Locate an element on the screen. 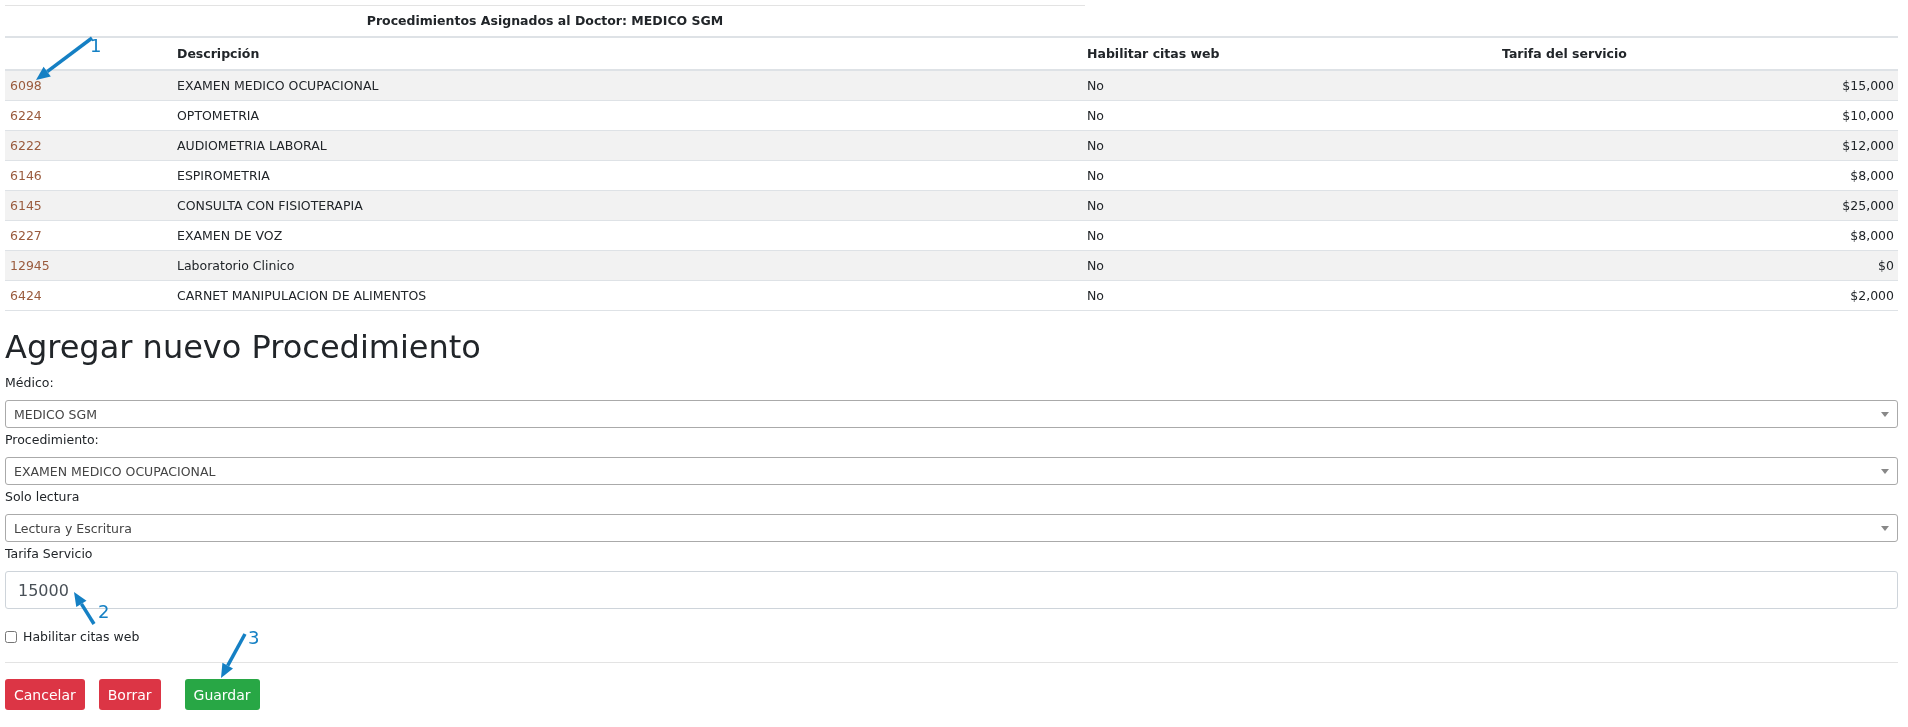 This screenshot has height=727, width=1908. table-cell-text: $25,000 is located at coordinates (1868, 205).